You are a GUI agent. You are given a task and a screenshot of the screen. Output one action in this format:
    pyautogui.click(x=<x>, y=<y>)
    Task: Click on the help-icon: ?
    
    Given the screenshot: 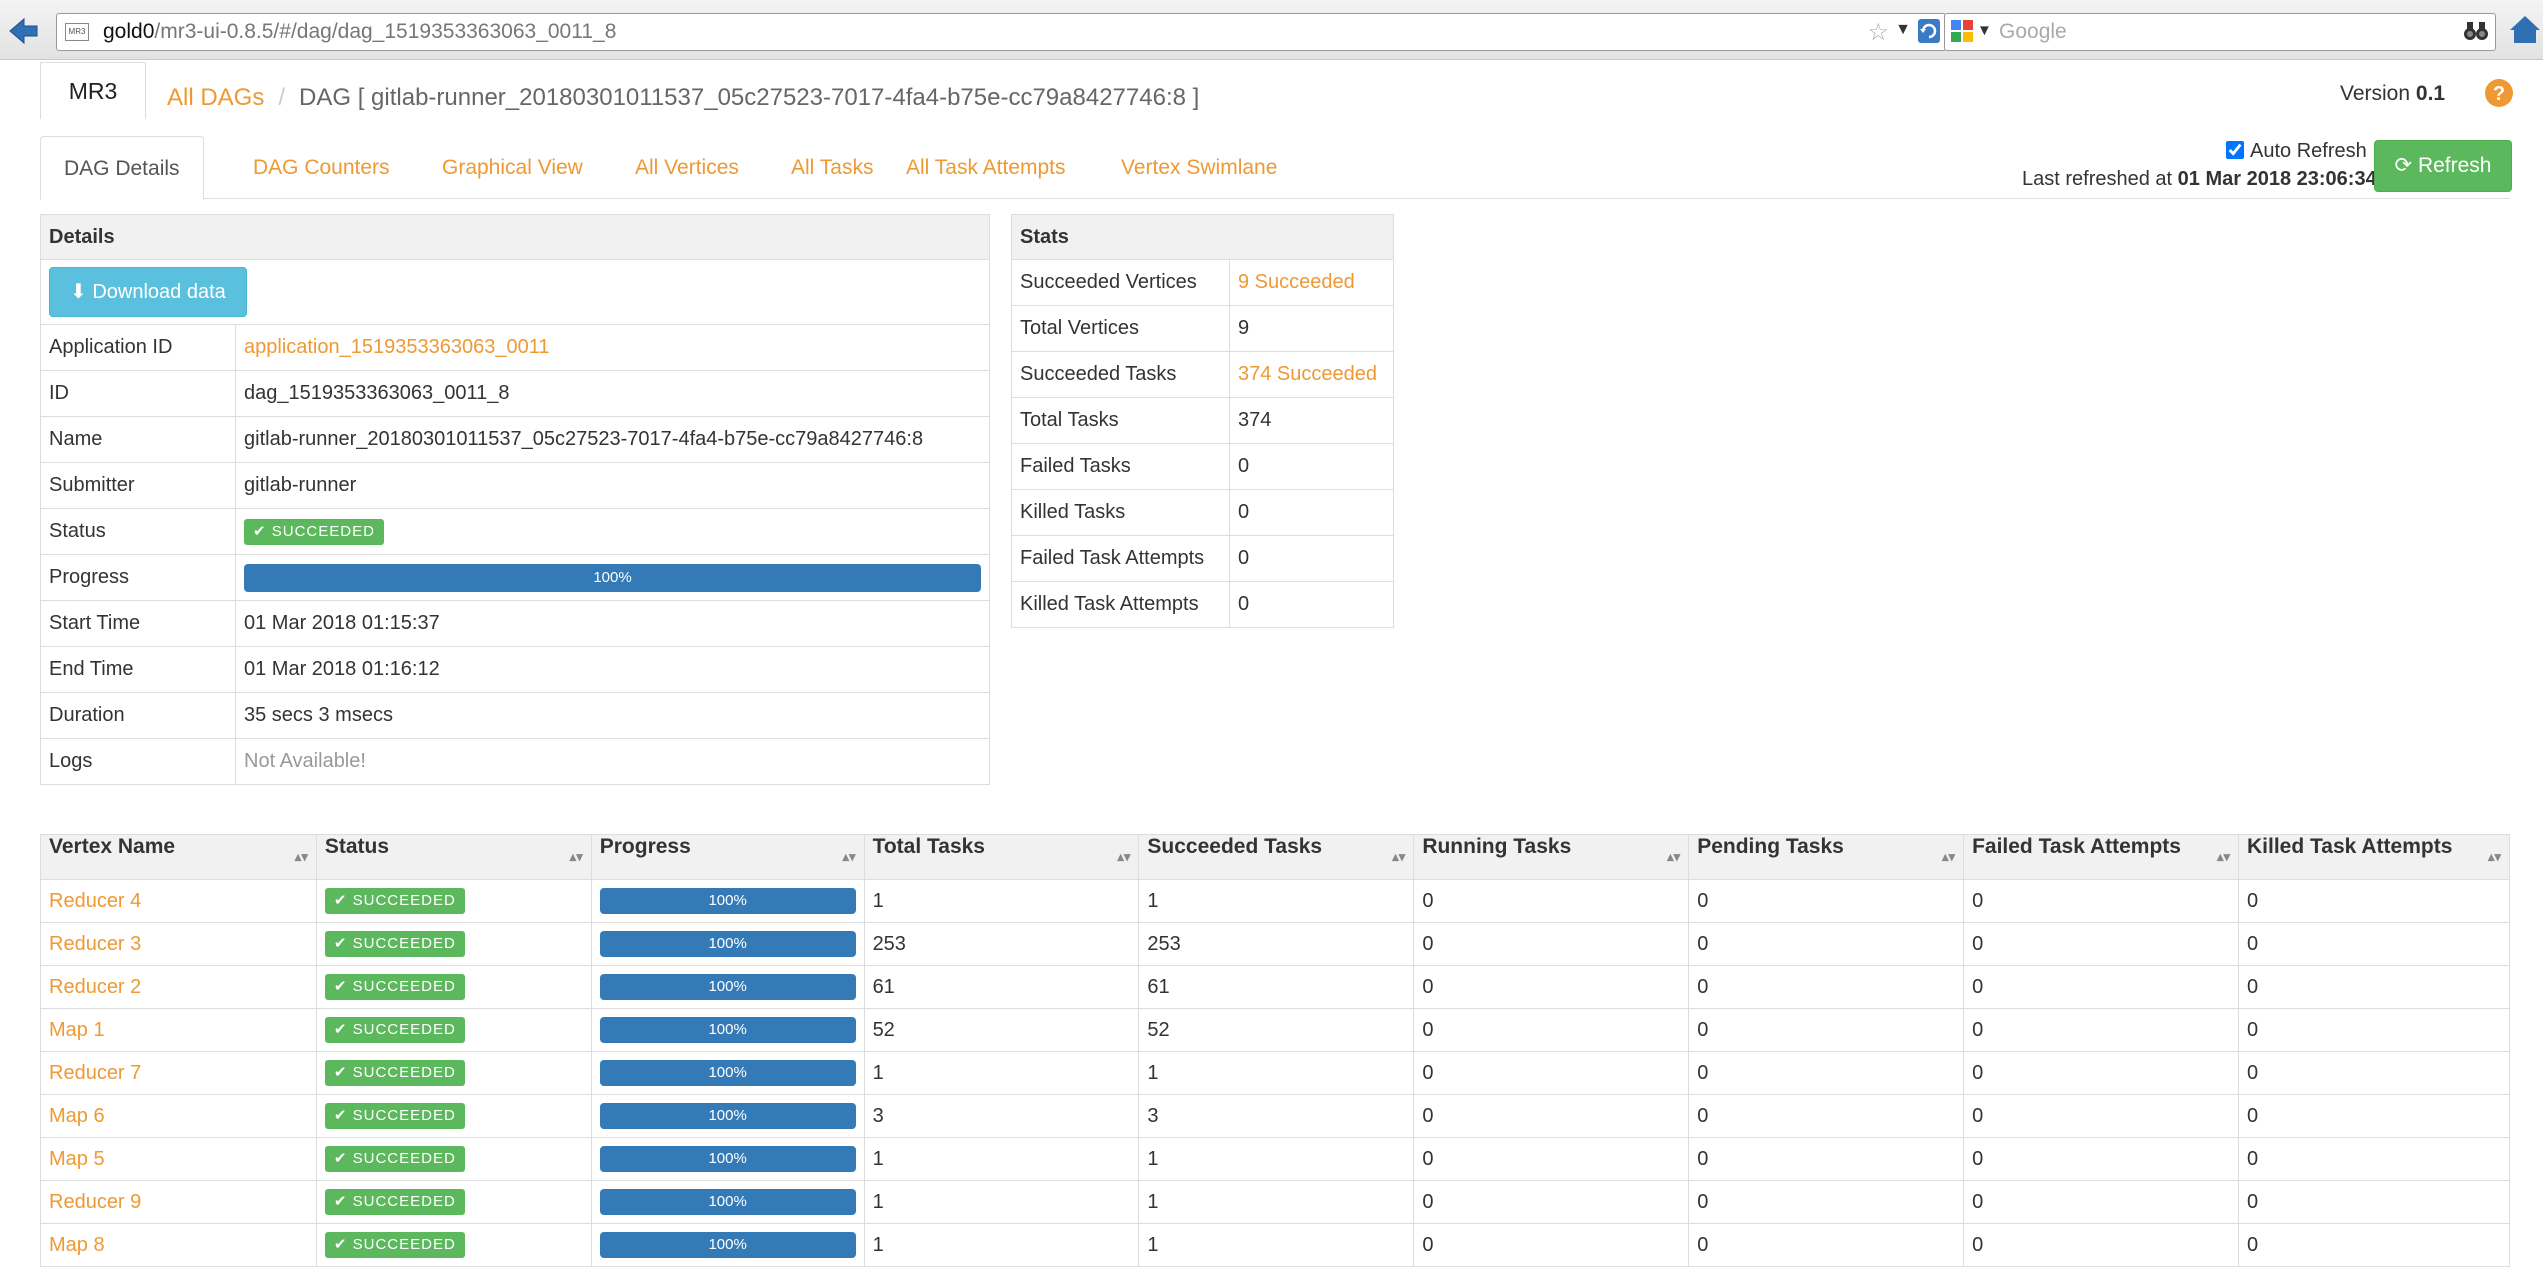 What is the action you would take?
    pyautogui.click(x=2499, y=93)
    